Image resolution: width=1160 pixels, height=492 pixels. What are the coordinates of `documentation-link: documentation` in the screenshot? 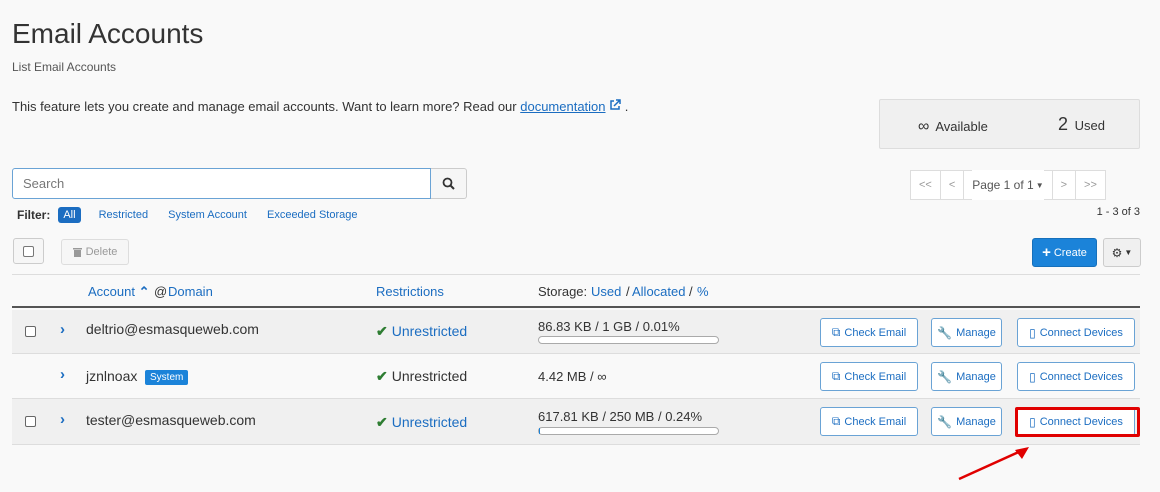 It's located at (562, 106).